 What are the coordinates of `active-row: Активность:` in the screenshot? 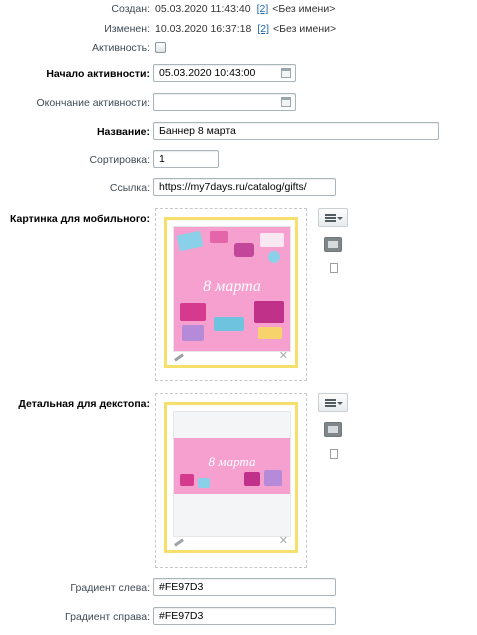 It's located at (238, 48).